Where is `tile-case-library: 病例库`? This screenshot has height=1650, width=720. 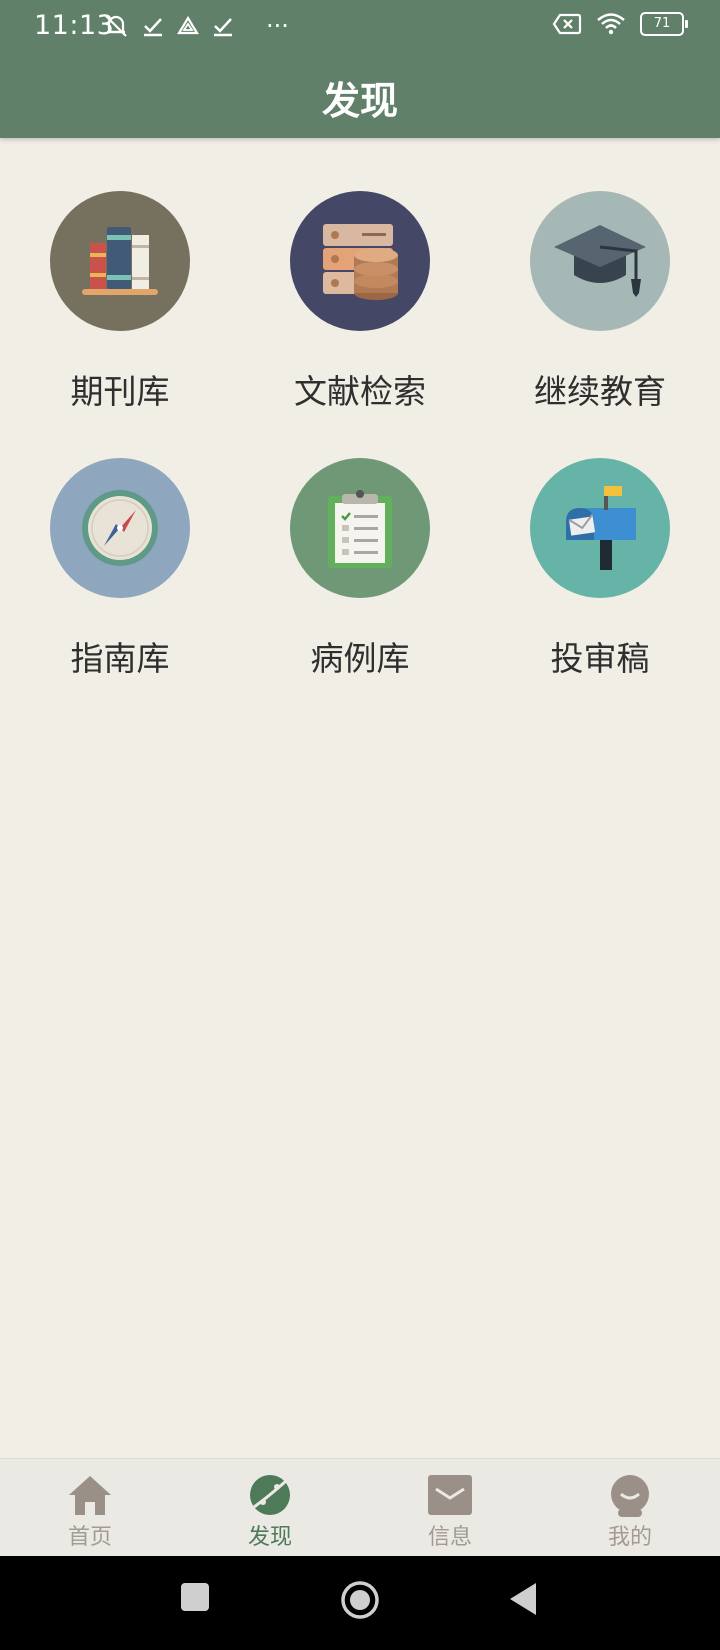 tile-case-library: 病例库 is located at coordinates (360, 569).